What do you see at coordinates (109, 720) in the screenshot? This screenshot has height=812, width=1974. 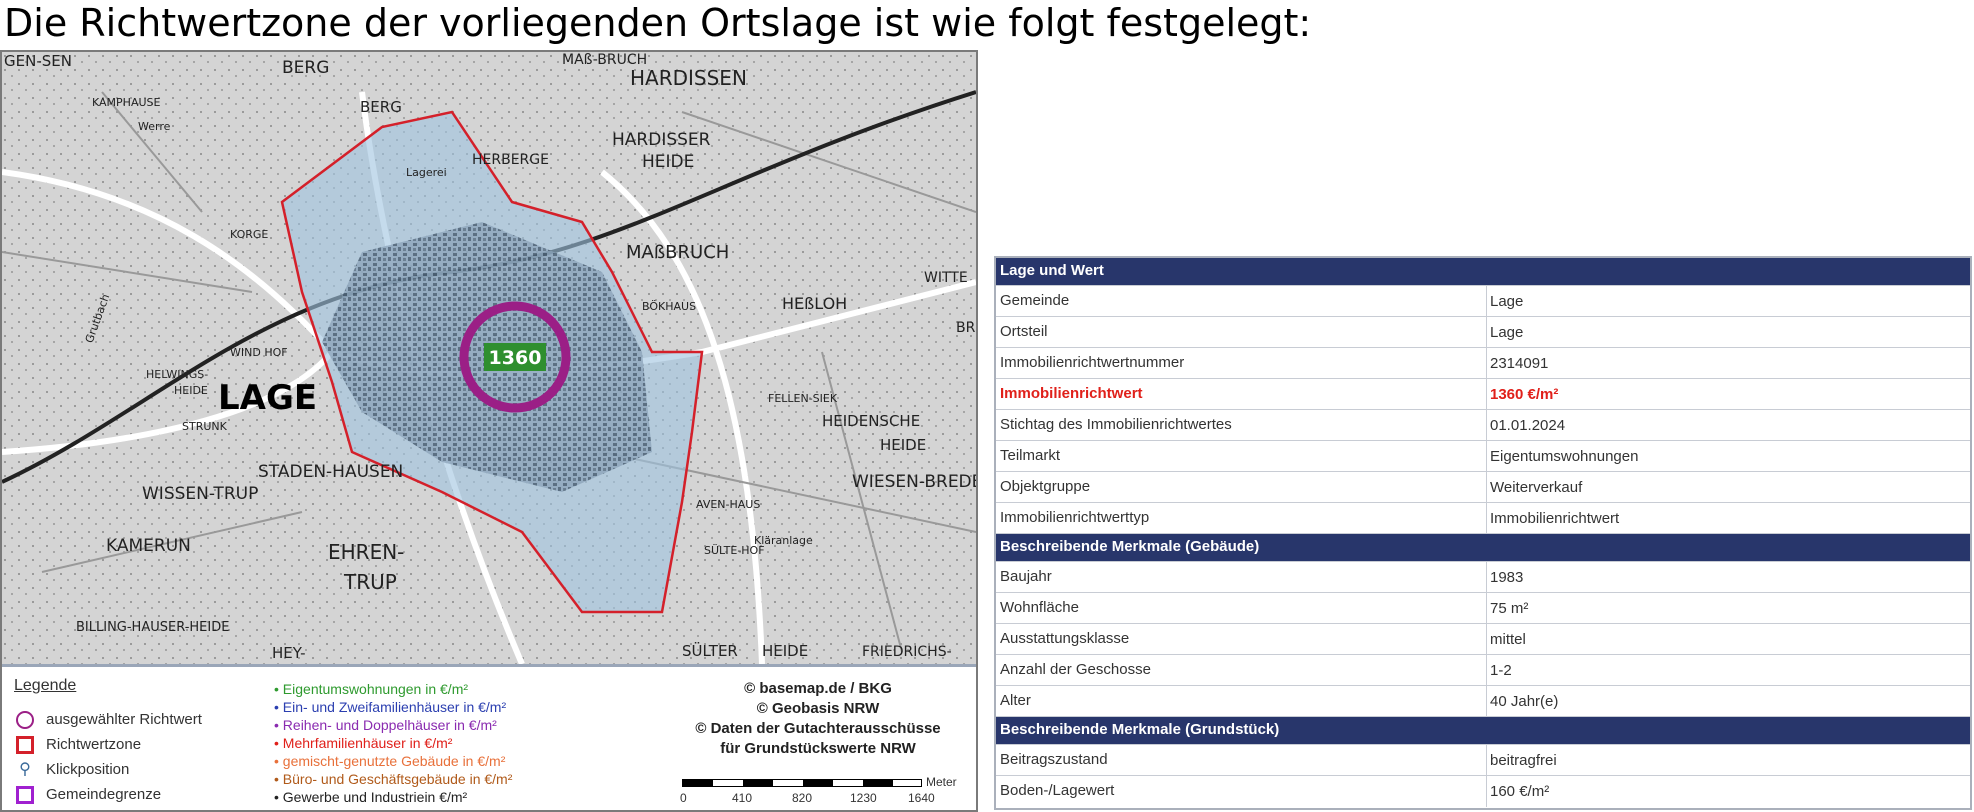 I see `legend-item-selected-value: ausgewählter Richtwert` at bounding box center [109, 720].